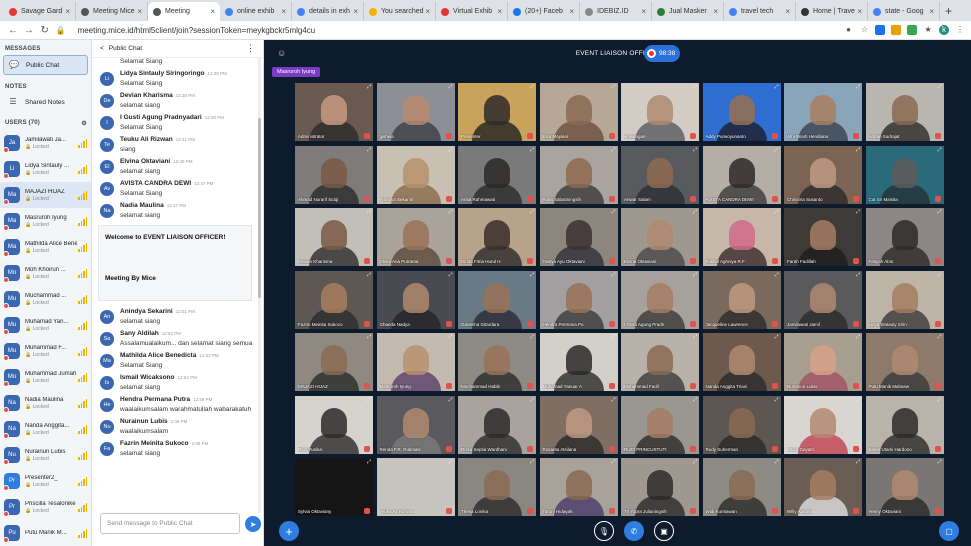 The width and height of the screenshot is (971, 546). Describe the element at coordinates (944, 30) in the screenshot. I see `profile-avatar: k` at that location.